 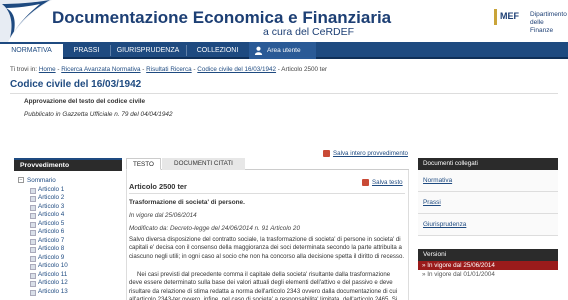 I want to click on save-all-link: Salva intero provvedimento, so click(x=365, y=153).